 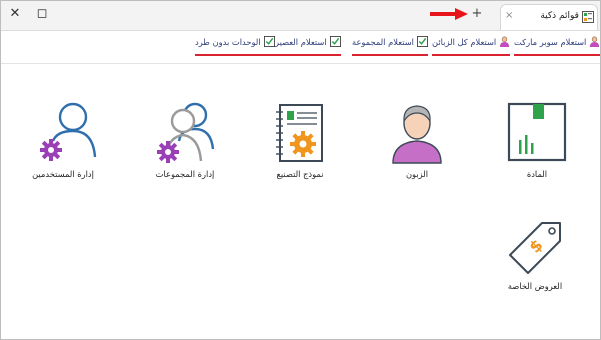 What do you see at coordinates (300, 63) in the screenshot?
I see `divider` at bounding box center [300, 63].